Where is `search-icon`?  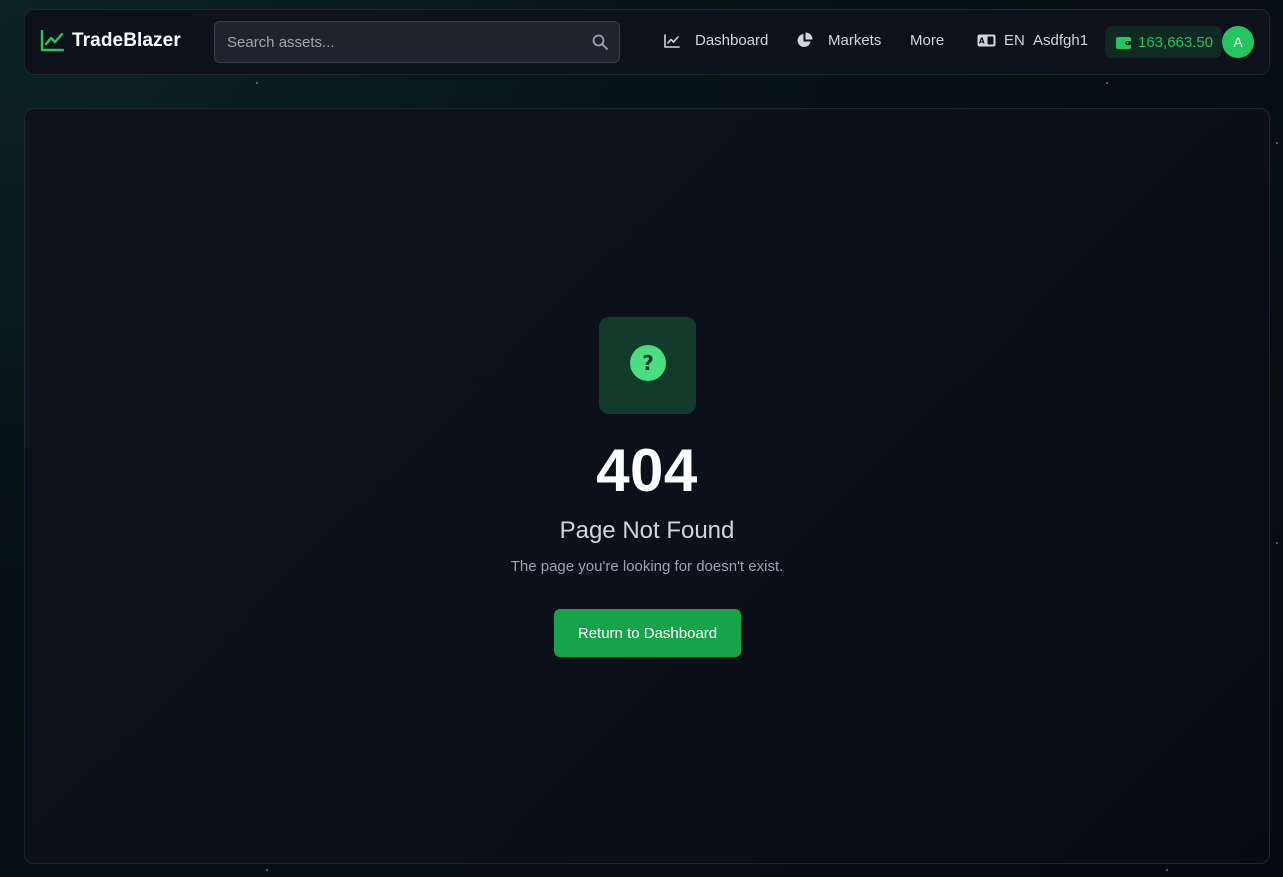
search-icon is located at coordinates (600, 44).